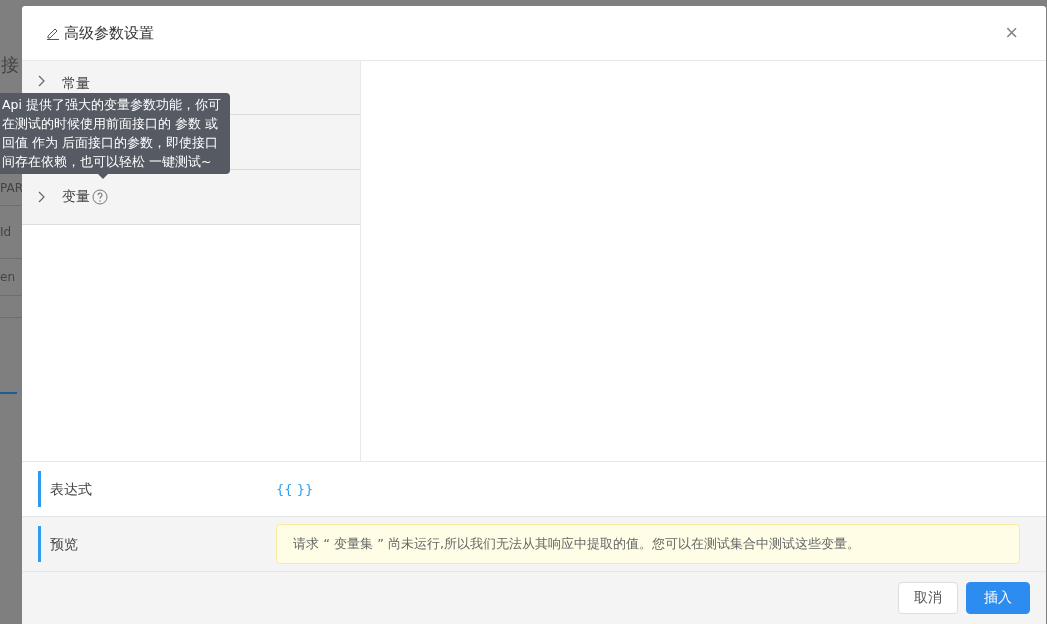 The height and width of the screenshot is (624, 1047). What do you see at coordinates (76, 197) in the screenshot?
I see `collapse-label: 变量` at bounding box center [76, 197].